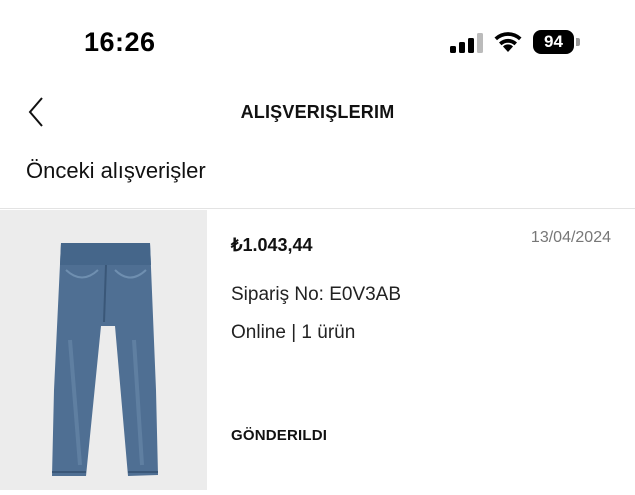 Image resolution: width=635 pixels, height=495 pixels. What do you see at coordinates (508, 42) in the screenshot?
I see `wifi-icon` at bounding box center [508, 42].